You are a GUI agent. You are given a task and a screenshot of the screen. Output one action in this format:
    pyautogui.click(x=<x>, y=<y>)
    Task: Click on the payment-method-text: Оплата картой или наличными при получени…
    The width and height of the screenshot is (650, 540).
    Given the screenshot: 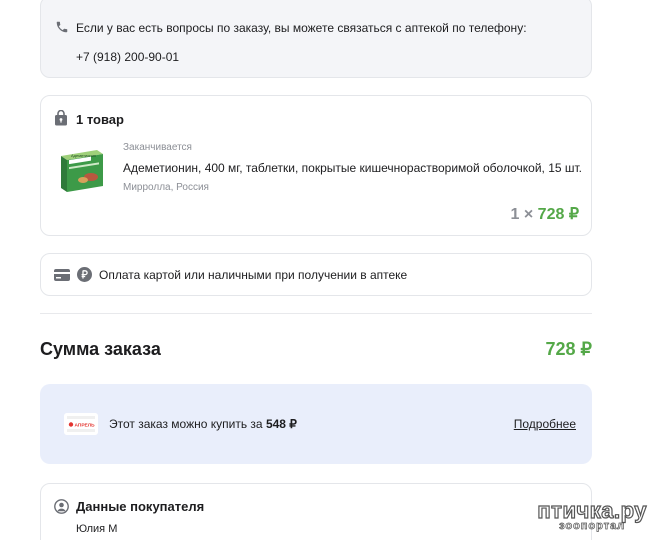 What is the action you would take?
    pyautogui.click(x=253, y=275)
    